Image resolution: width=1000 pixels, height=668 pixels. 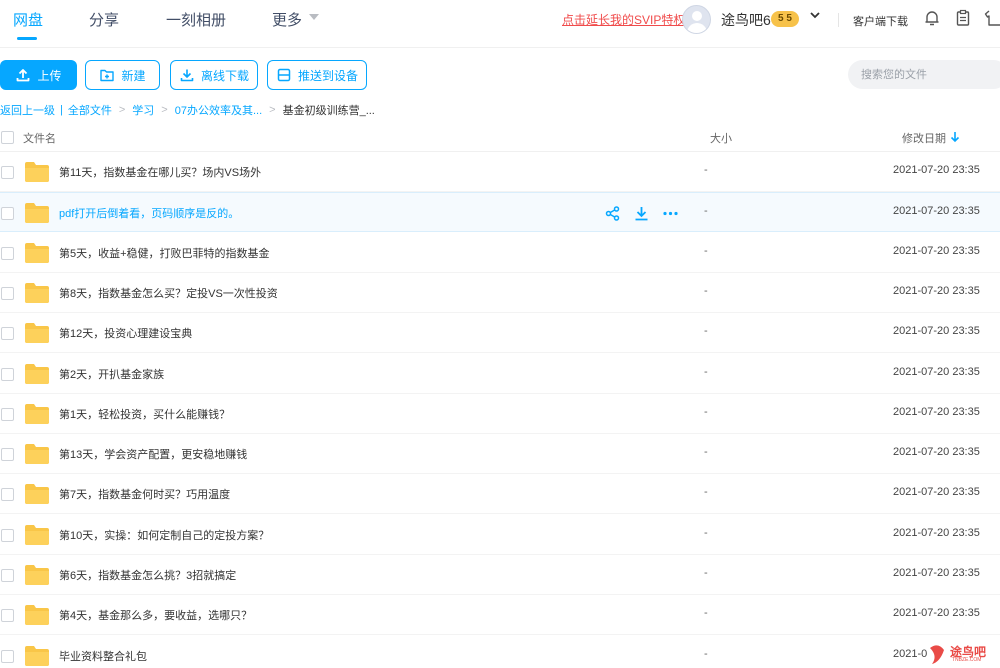 What do you see at coordinates (147, 575) in the screenshot?
I see `file-name: 第6天，指数基金怎么挑？3招就搞定` at bounding box center [147, 575].